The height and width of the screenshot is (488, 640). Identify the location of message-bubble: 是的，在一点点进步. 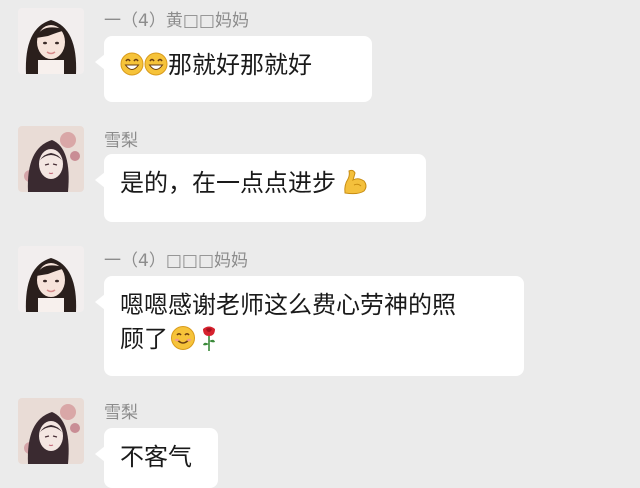
(260, 188).